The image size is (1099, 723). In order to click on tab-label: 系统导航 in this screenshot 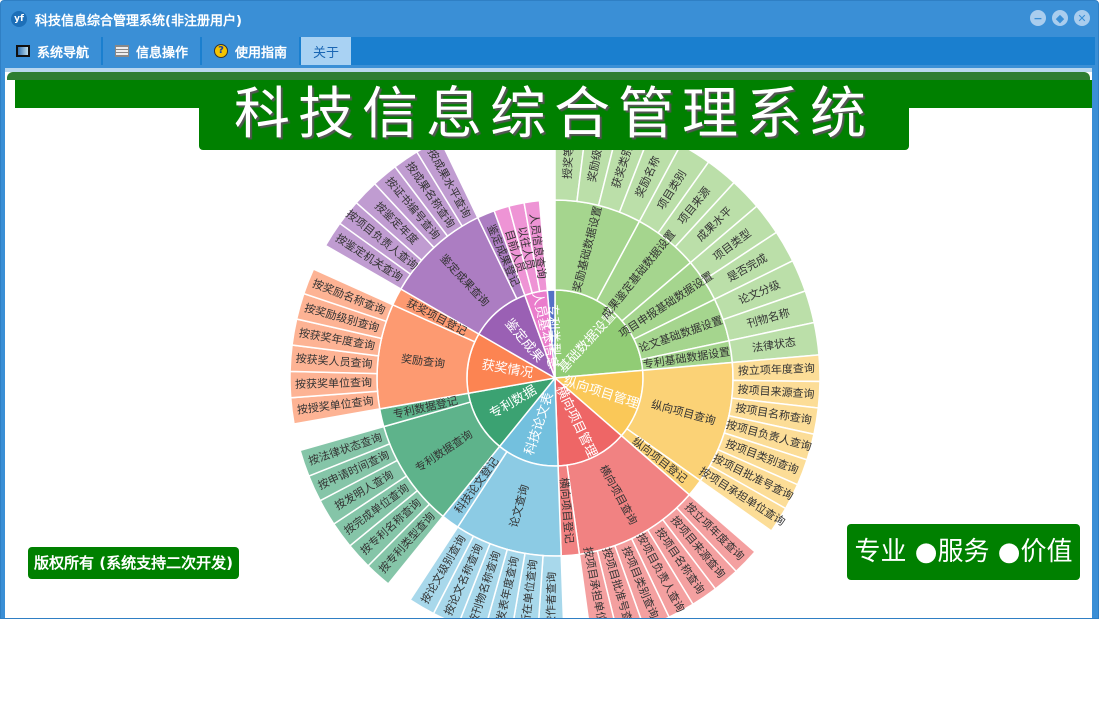, I will do `click(63, 53)`.